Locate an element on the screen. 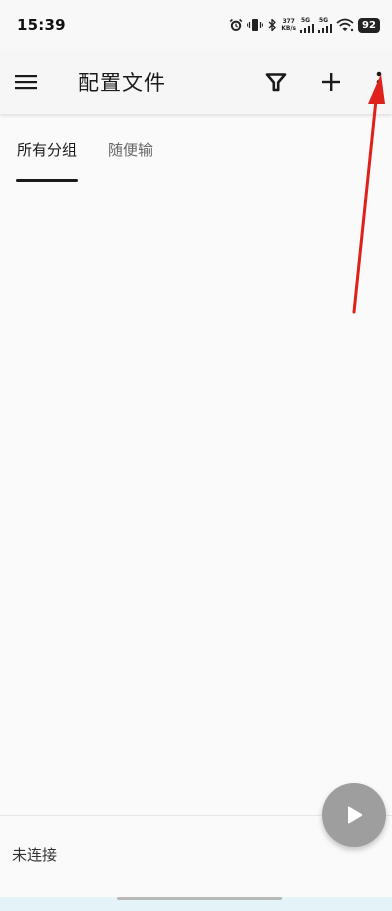 The width and height of the screenshot is (392, 911). more-options-button is located at coordinates (379, 82).